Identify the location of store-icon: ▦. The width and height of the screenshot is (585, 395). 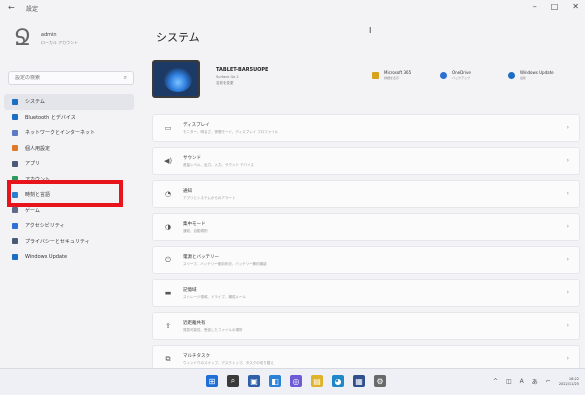
(359, 381).